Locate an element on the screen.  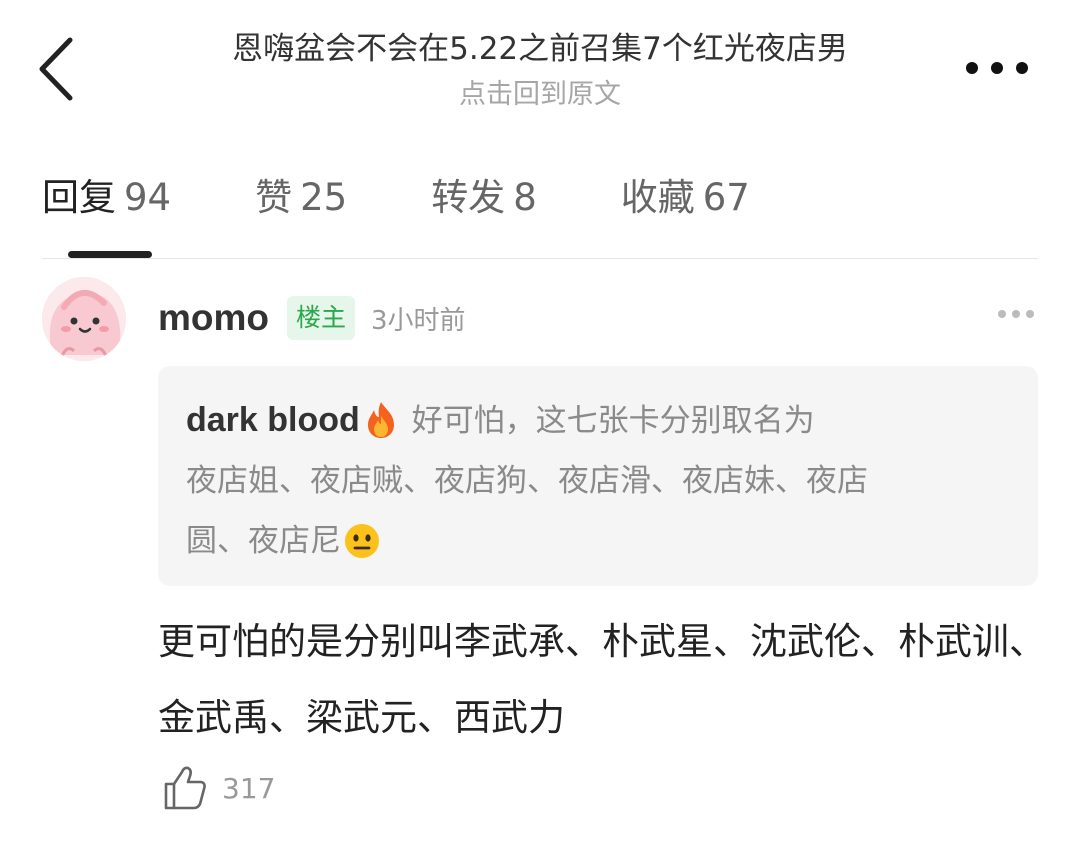
comment-header: momo 楼主 3小时前 is located at coordinates (312, 318).